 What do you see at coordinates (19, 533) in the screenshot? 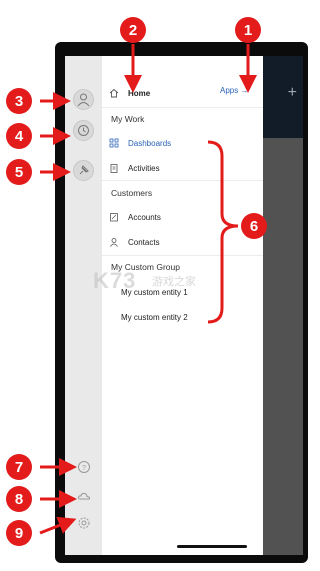
I see `callout-9: 9` at bounding box center [19, 533].